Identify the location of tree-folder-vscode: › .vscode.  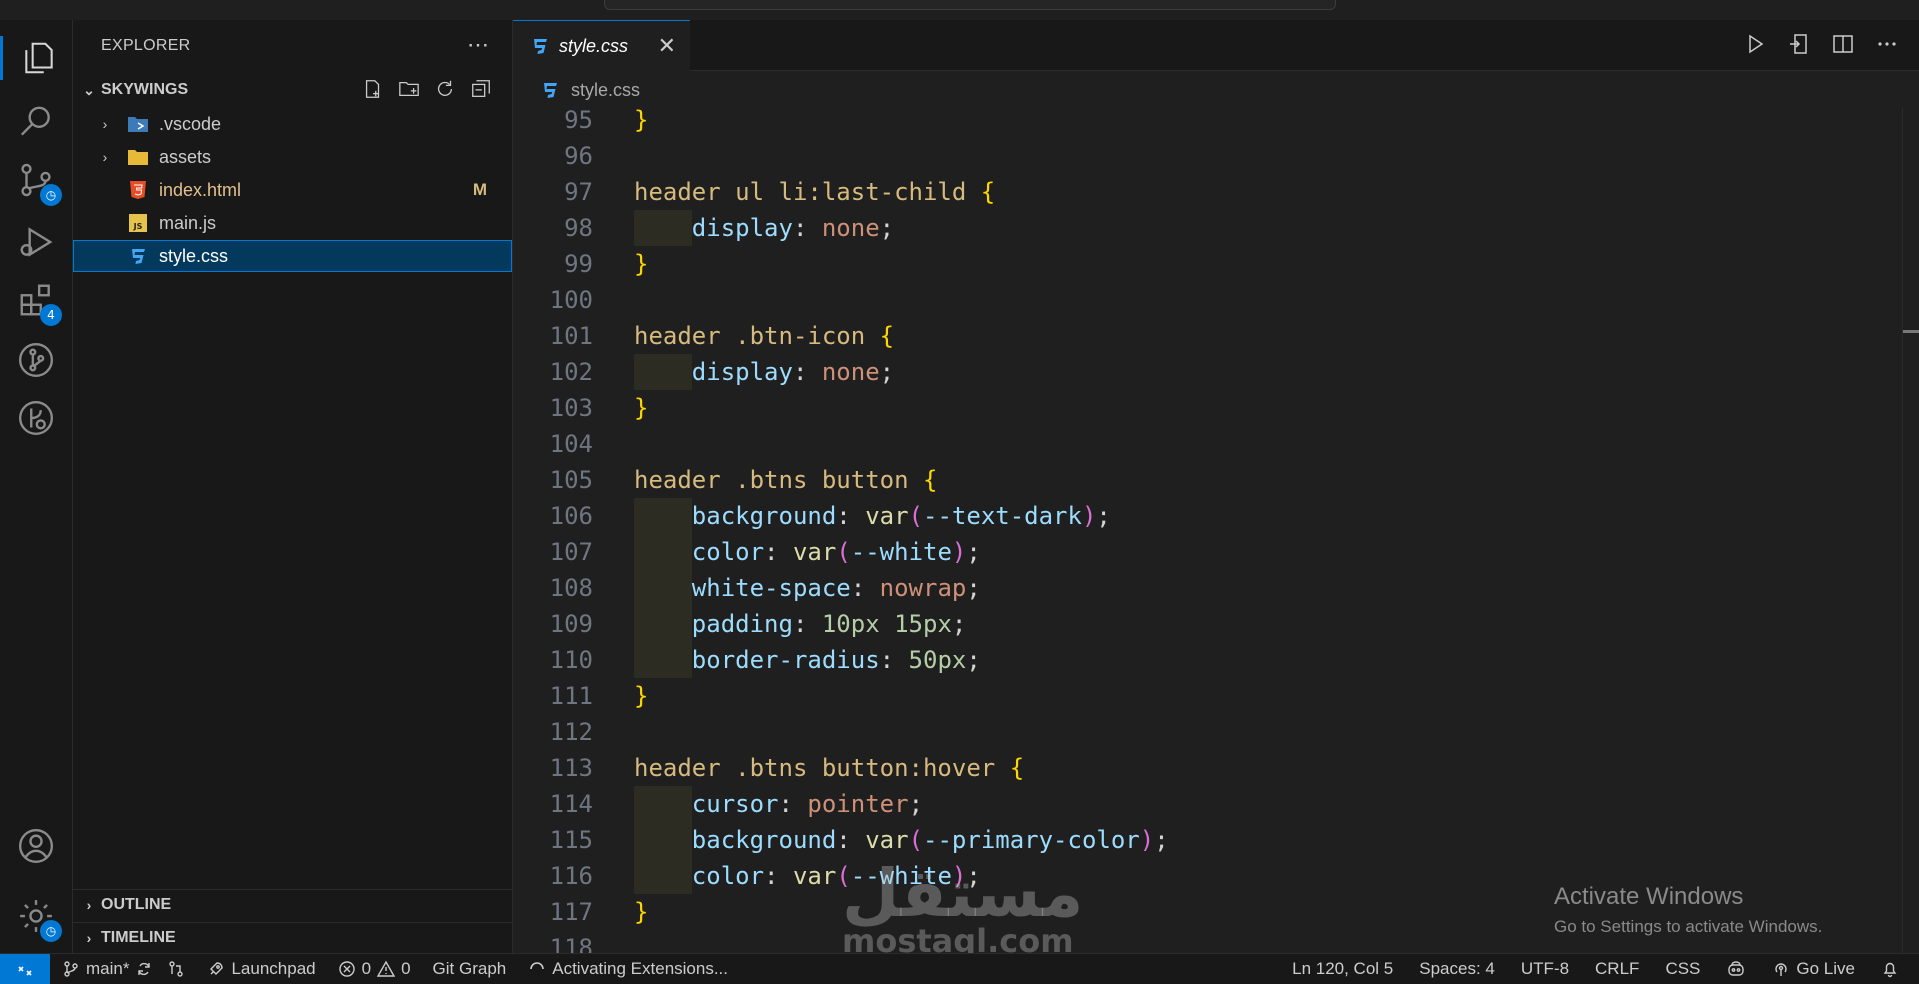
(292, 124).